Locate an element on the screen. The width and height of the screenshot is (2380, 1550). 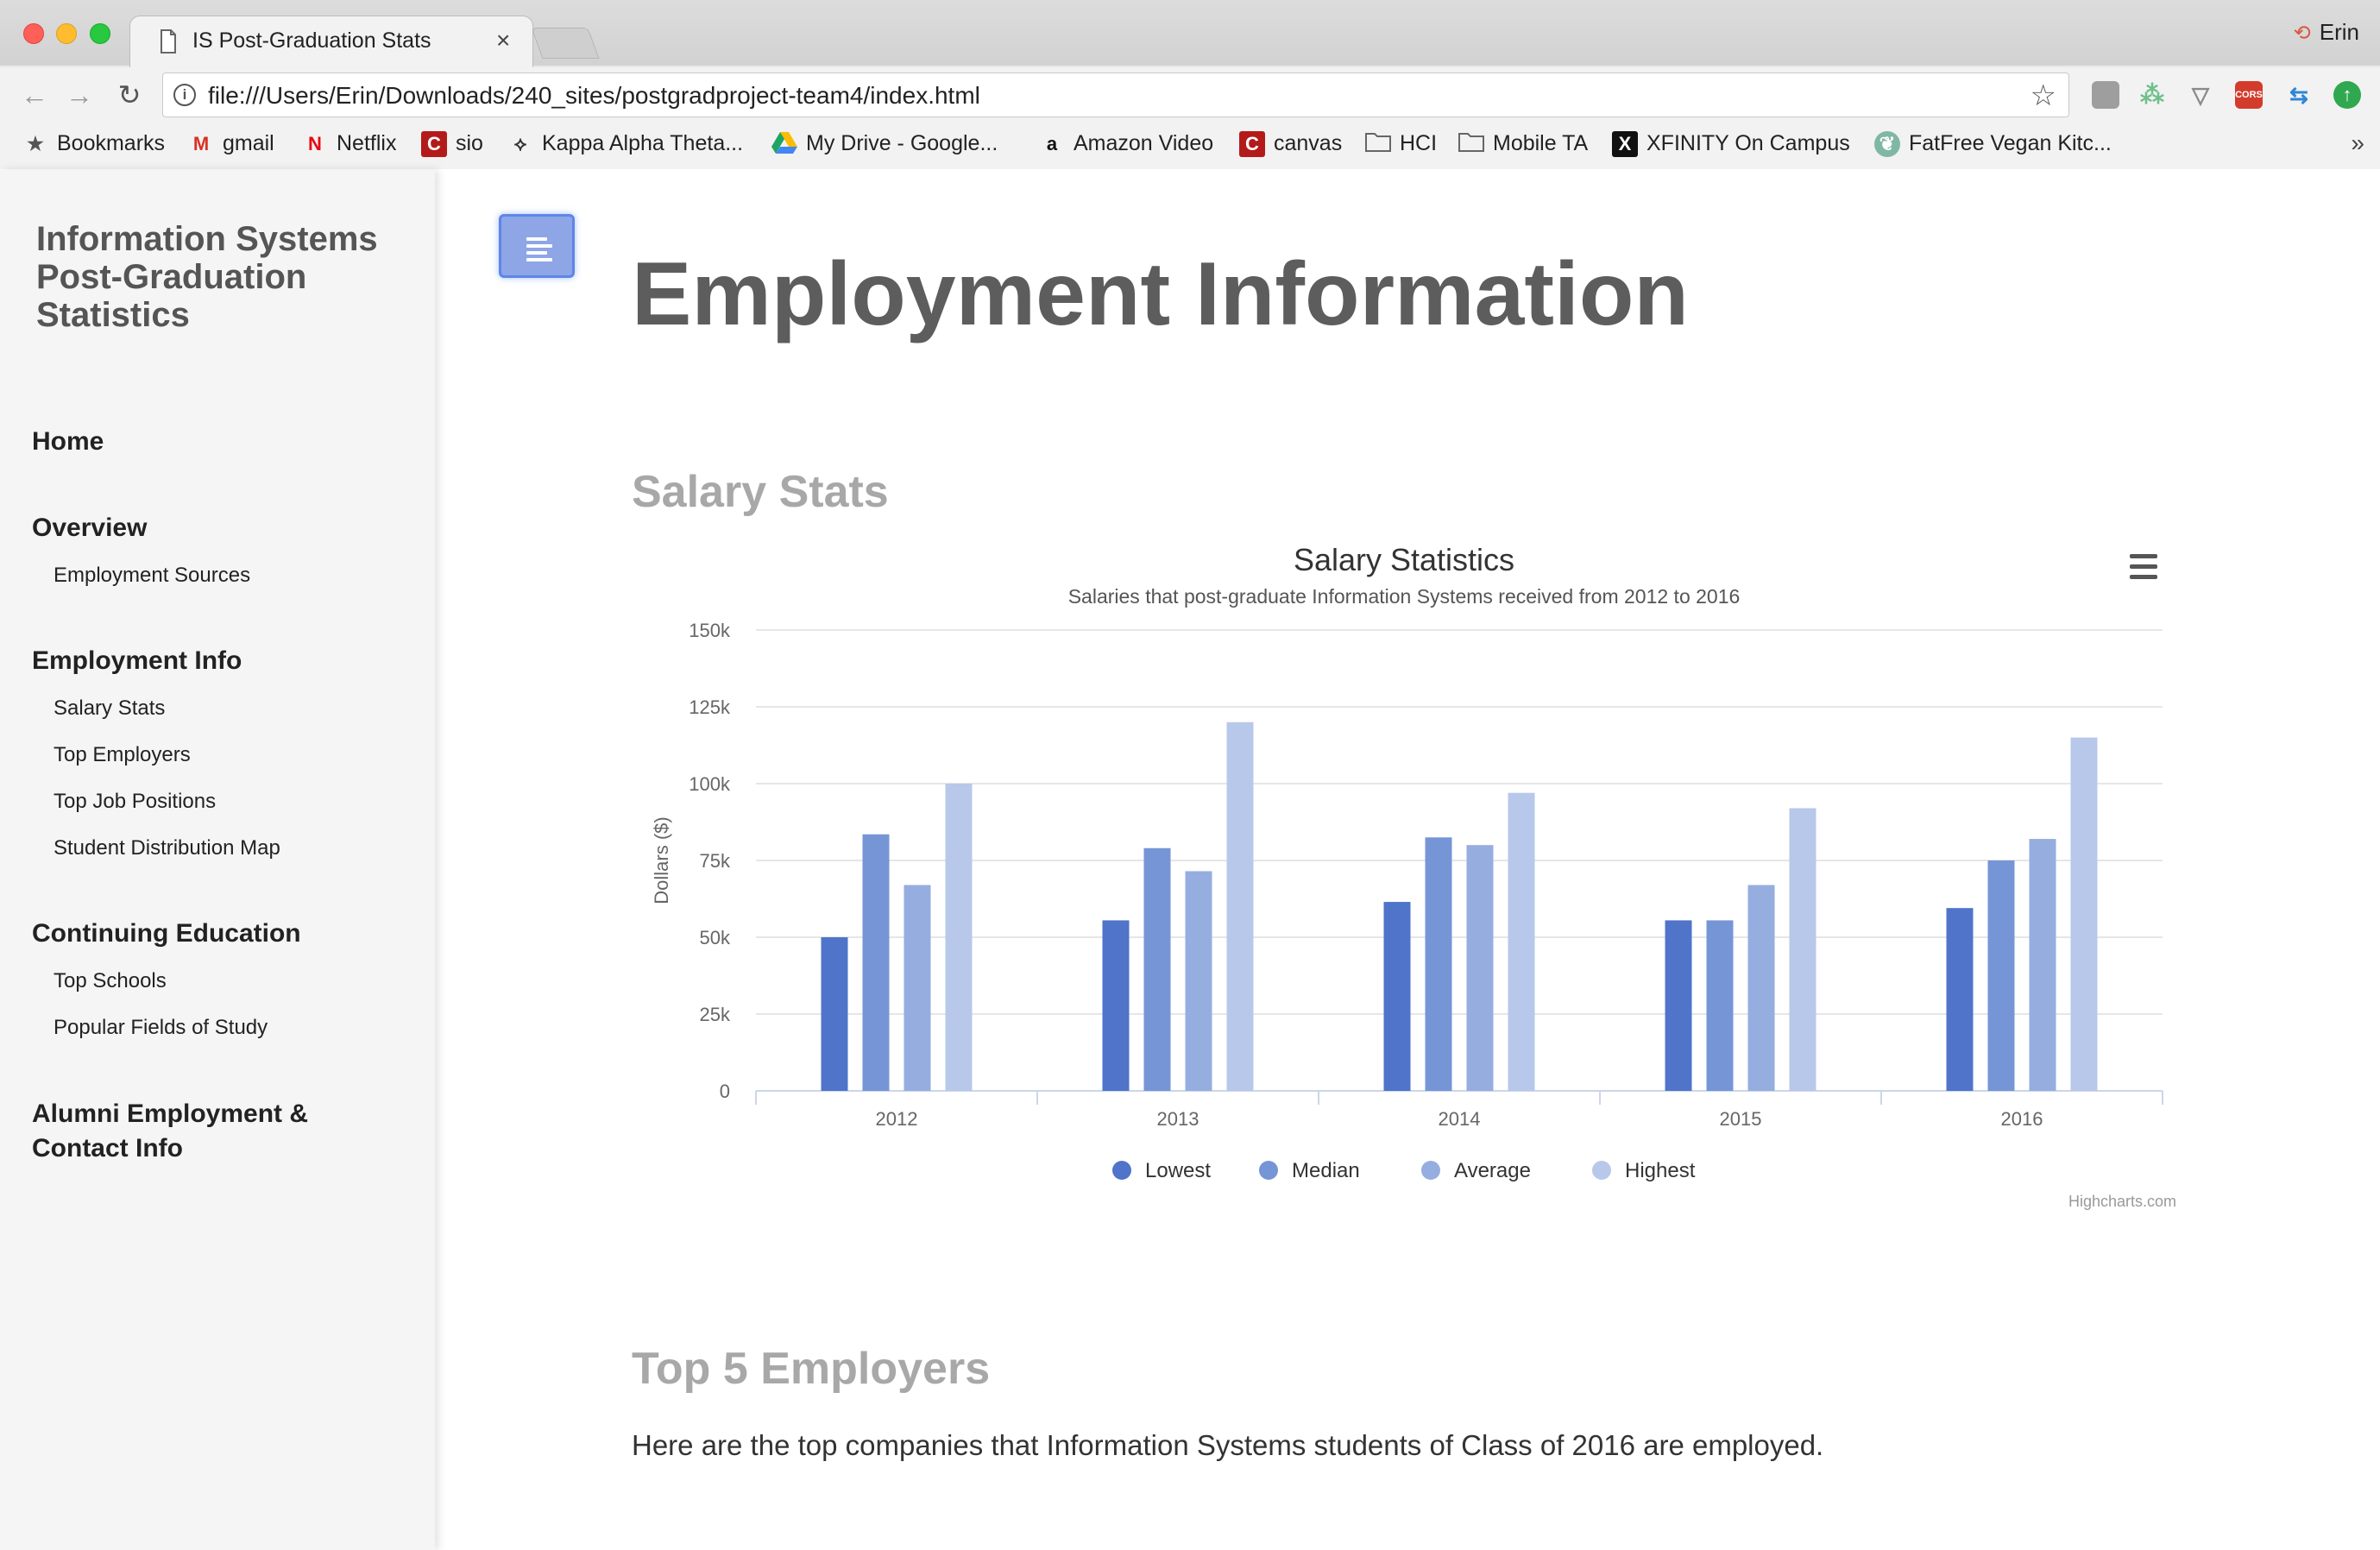
y-tick-label: 25k is located at coordinates (716, 1014).